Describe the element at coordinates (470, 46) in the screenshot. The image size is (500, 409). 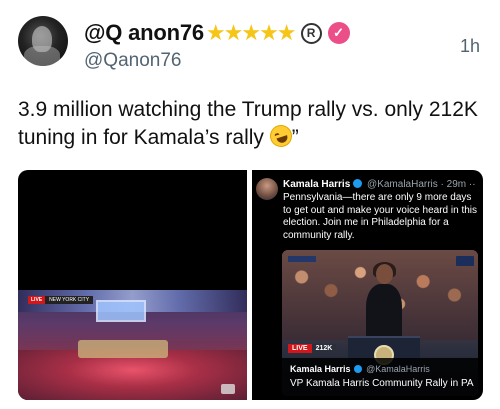
I see `tweet-timestamp: 1h` at that location.